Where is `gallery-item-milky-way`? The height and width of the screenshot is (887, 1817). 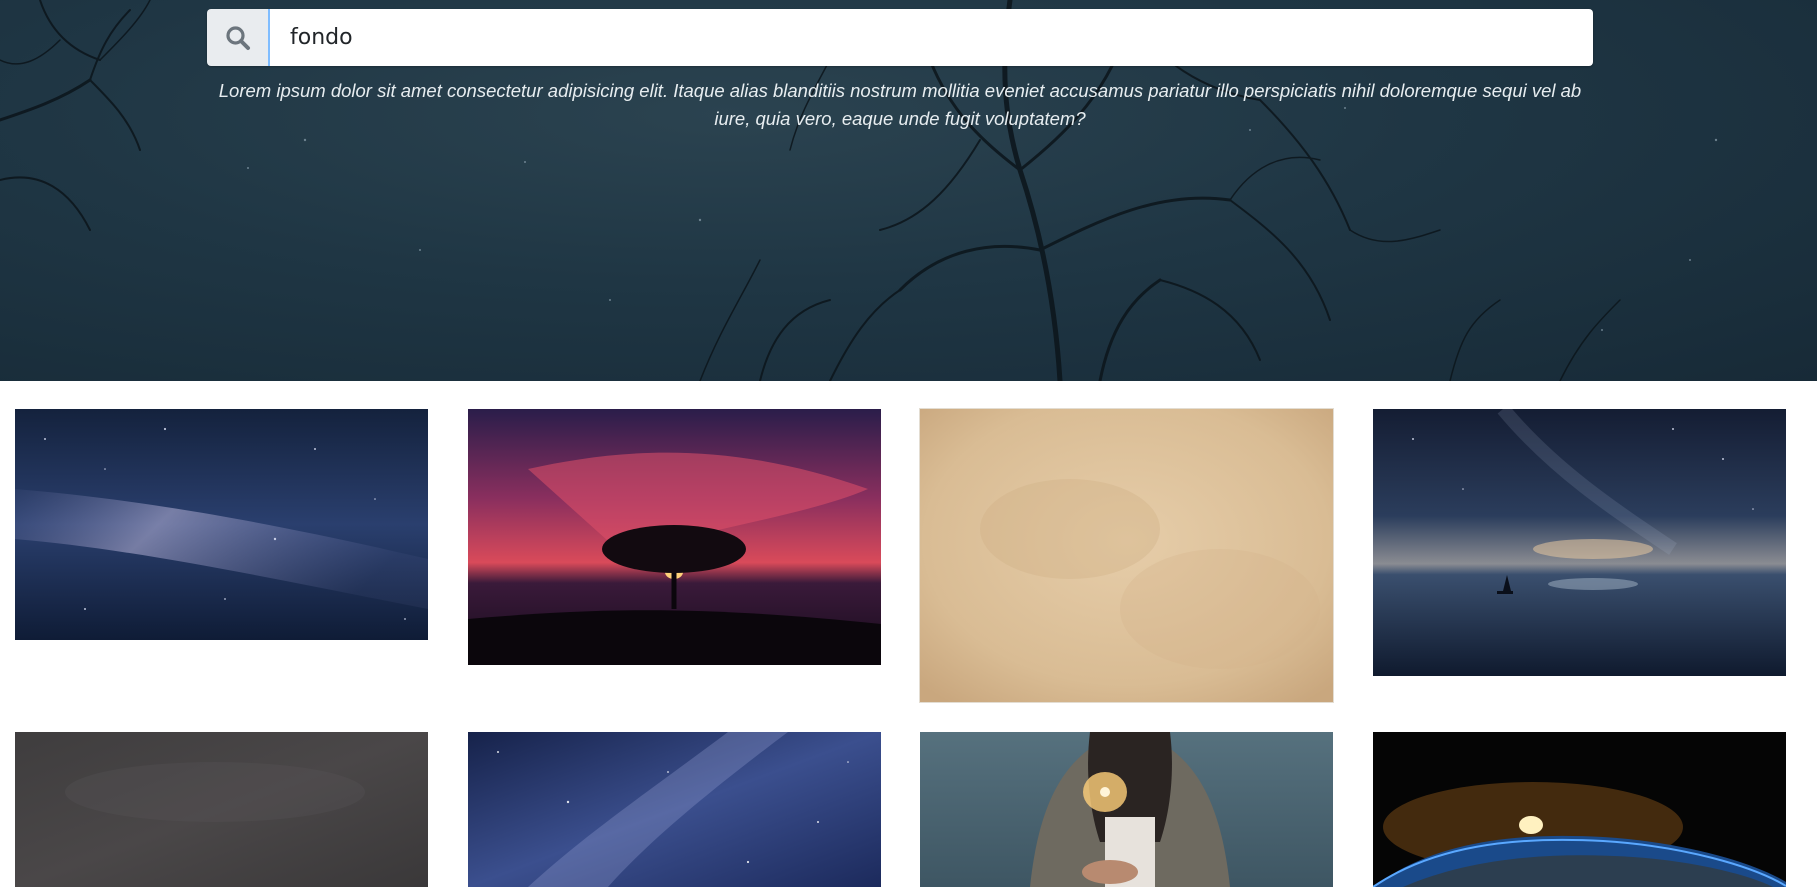
gallery-item-milky-way is located at coordinates (221, 524).